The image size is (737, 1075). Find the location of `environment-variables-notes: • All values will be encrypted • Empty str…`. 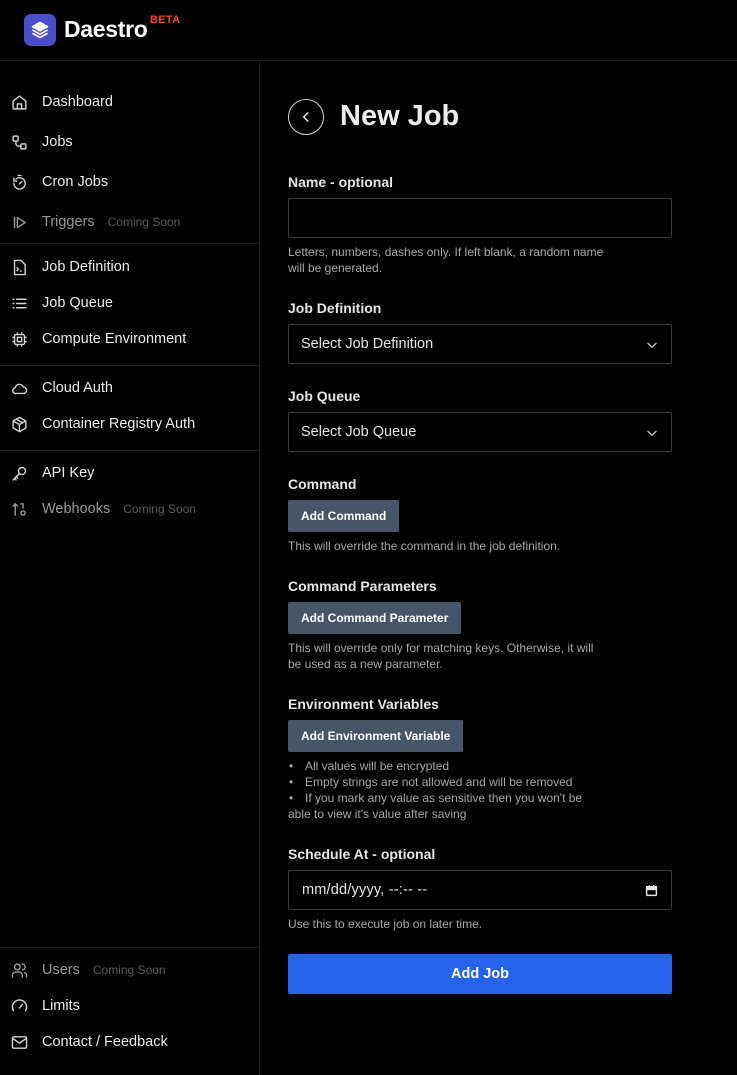

environment-variables-notes: • All values will be encrypted • Empty str… is located at coordinates (448, 790).